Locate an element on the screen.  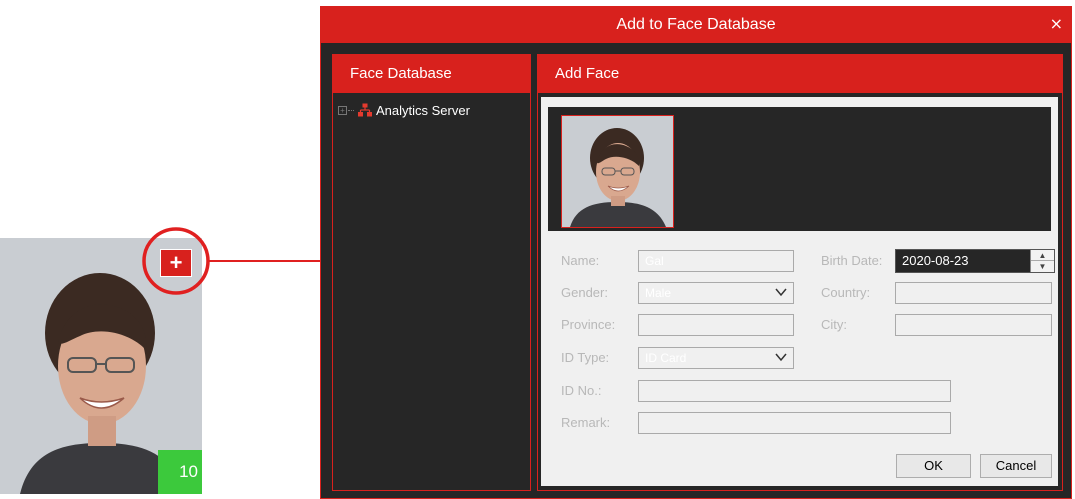
face-database-header: Face Database is located at coordinates (431, 74).